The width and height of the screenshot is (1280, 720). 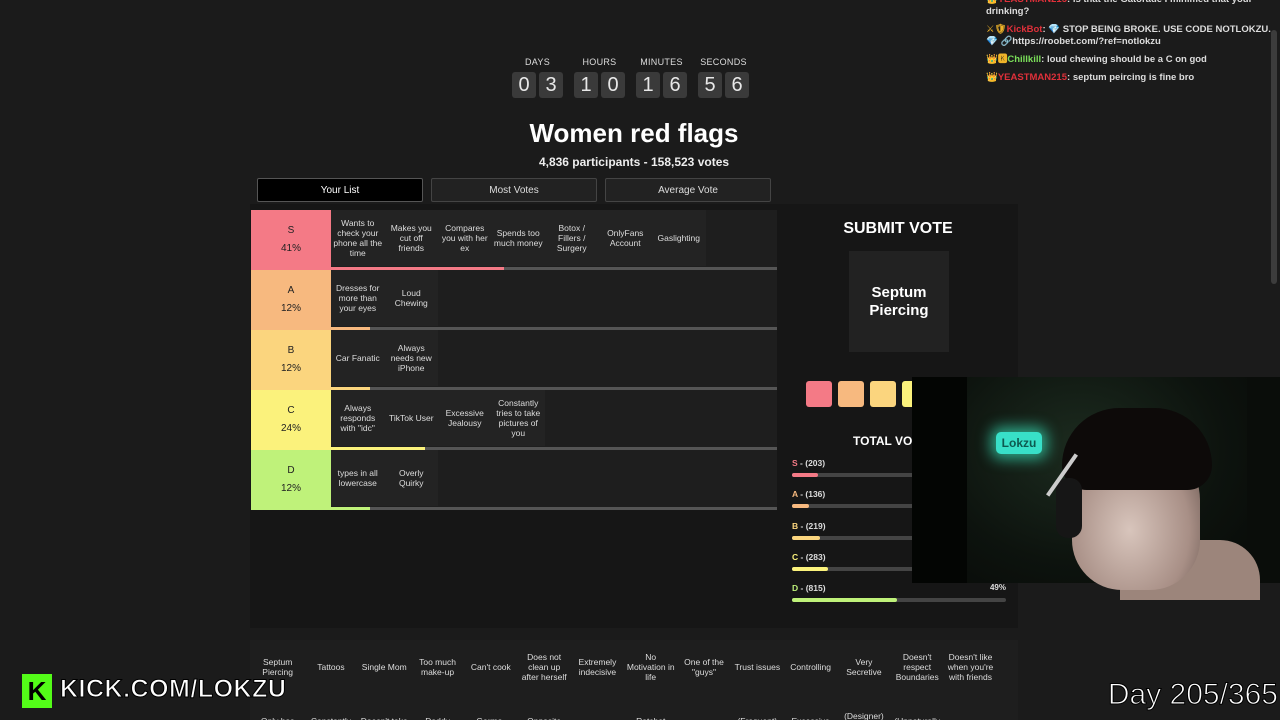 What do you see at coordinates (291, 410) in the screenshot?
I see `tier-letter: C` at bounding box center [291, 410].